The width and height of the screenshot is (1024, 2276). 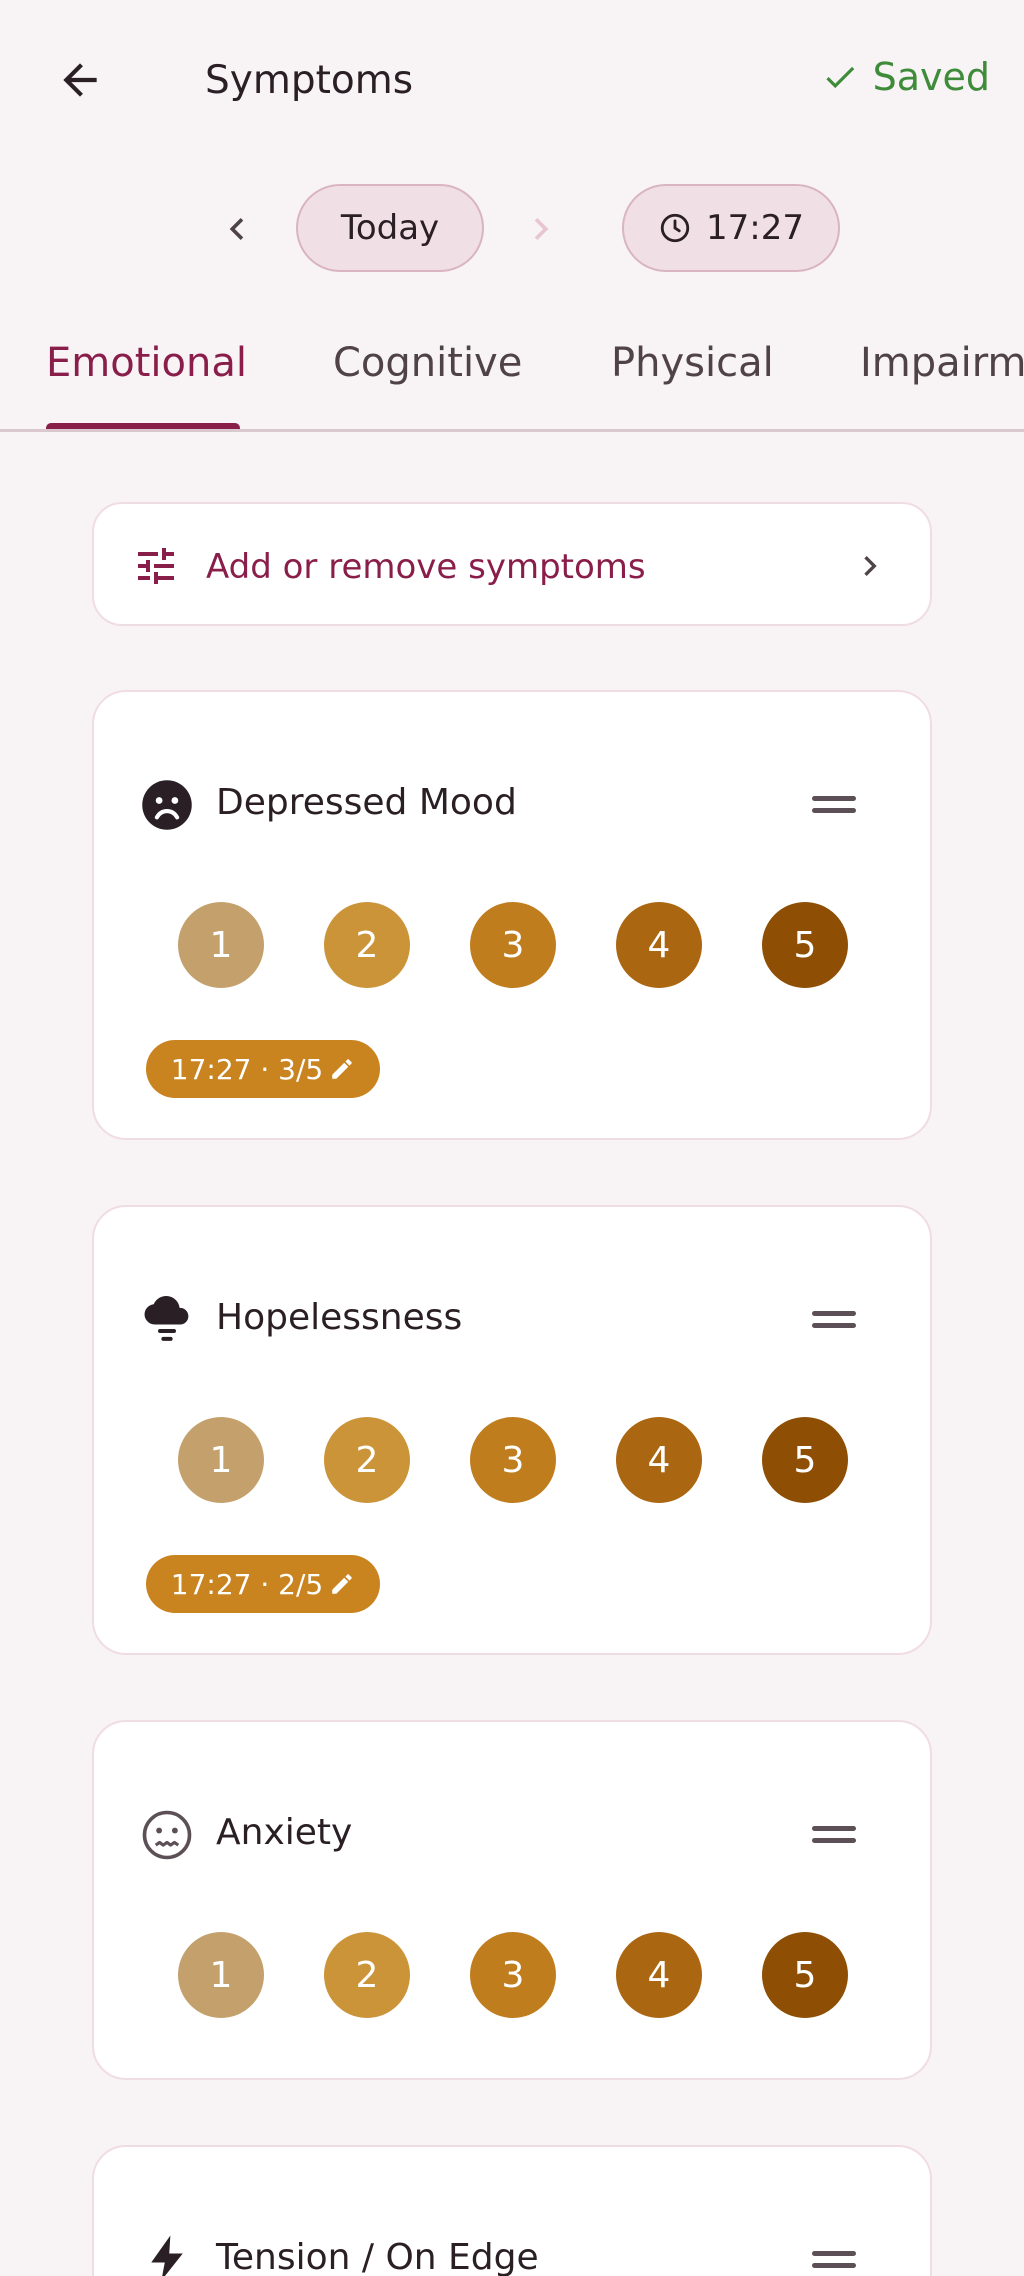 I want to click on tune-icon, so click(x=156, y=566).